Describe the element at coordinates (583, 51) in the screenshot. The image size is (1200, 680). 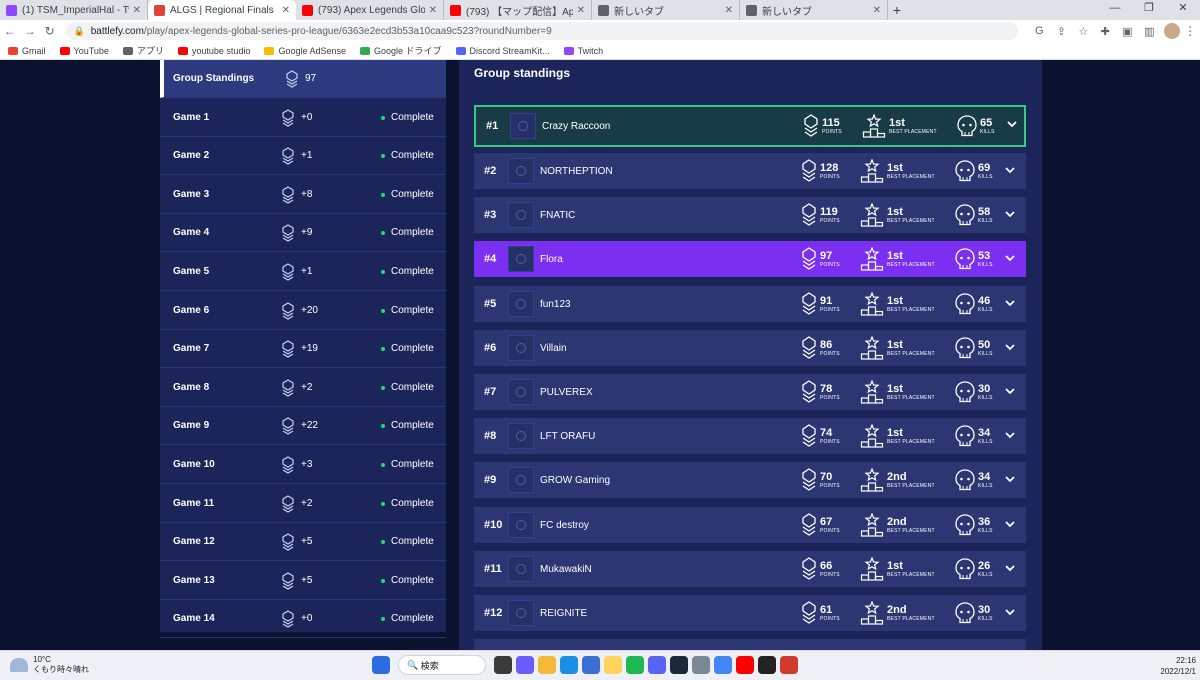
I see `bookmark-item: Twitch` at that location.